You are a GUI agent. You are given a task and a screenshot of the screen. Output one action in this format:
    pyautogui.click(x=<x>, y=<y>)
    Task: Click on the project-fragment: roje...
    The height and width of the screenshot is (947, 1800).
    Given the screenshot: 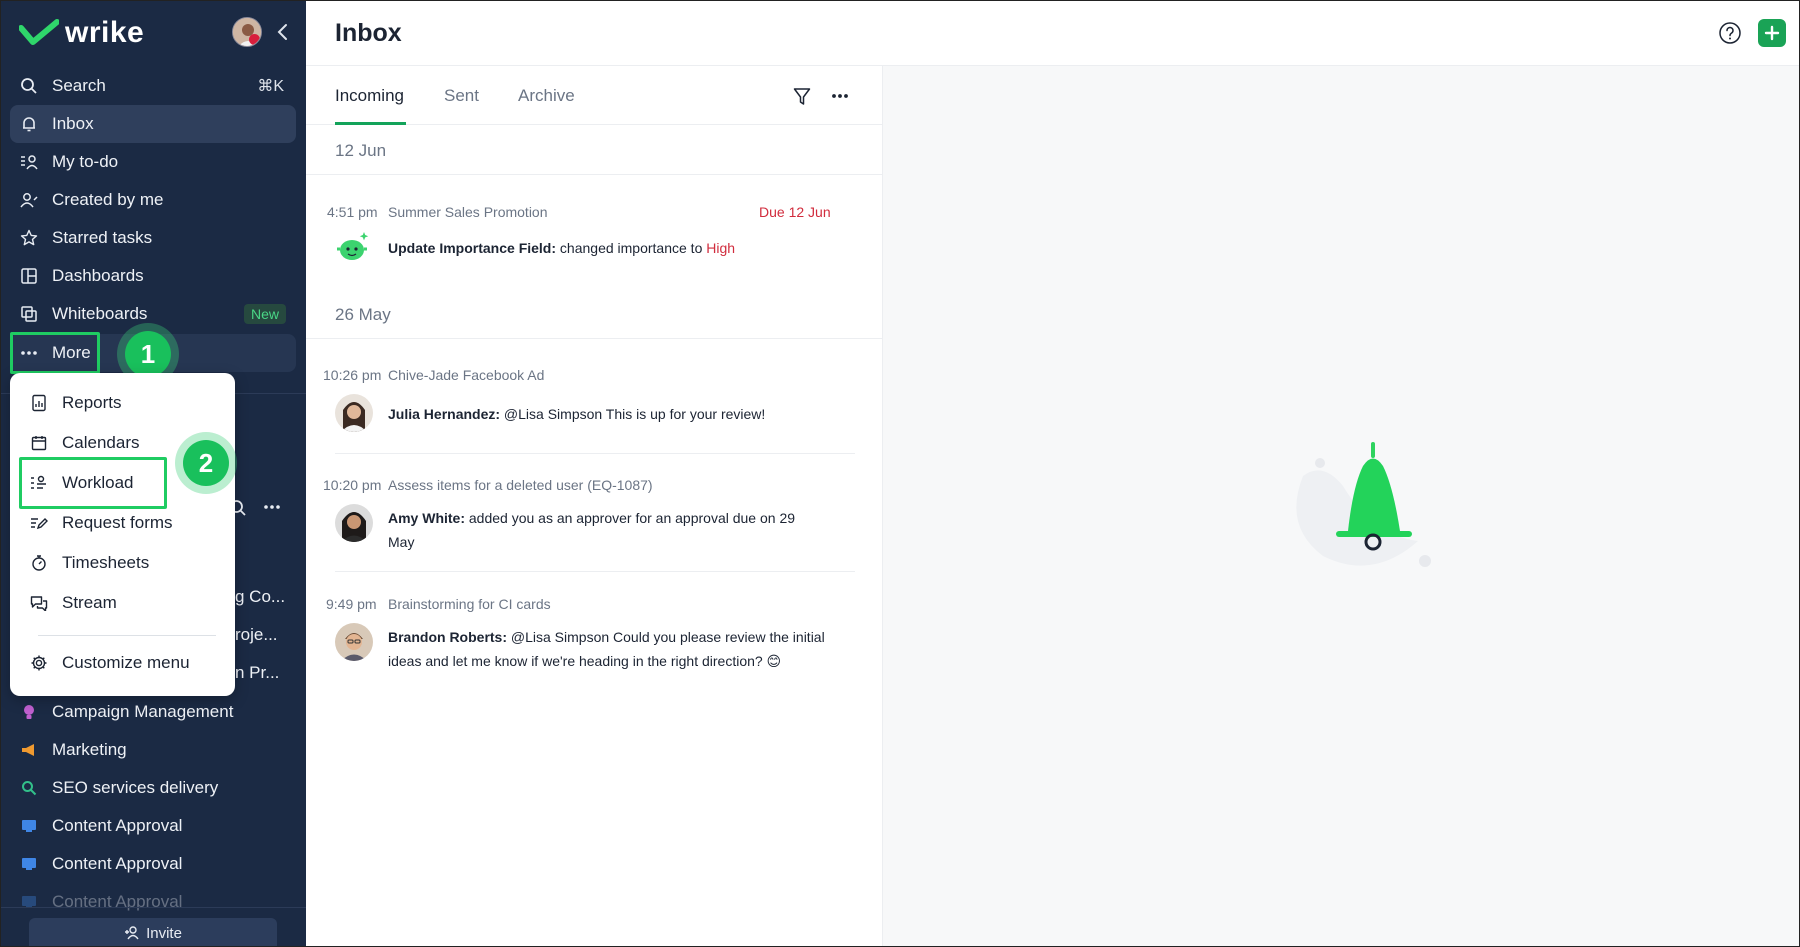 What is the action you would take?
    pyautogui.click(x=256, y=635)
    